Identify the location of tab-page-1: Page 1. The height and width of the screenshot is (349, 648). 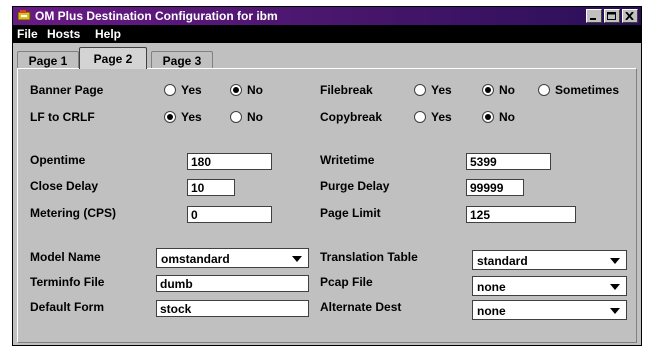
(48, 60).